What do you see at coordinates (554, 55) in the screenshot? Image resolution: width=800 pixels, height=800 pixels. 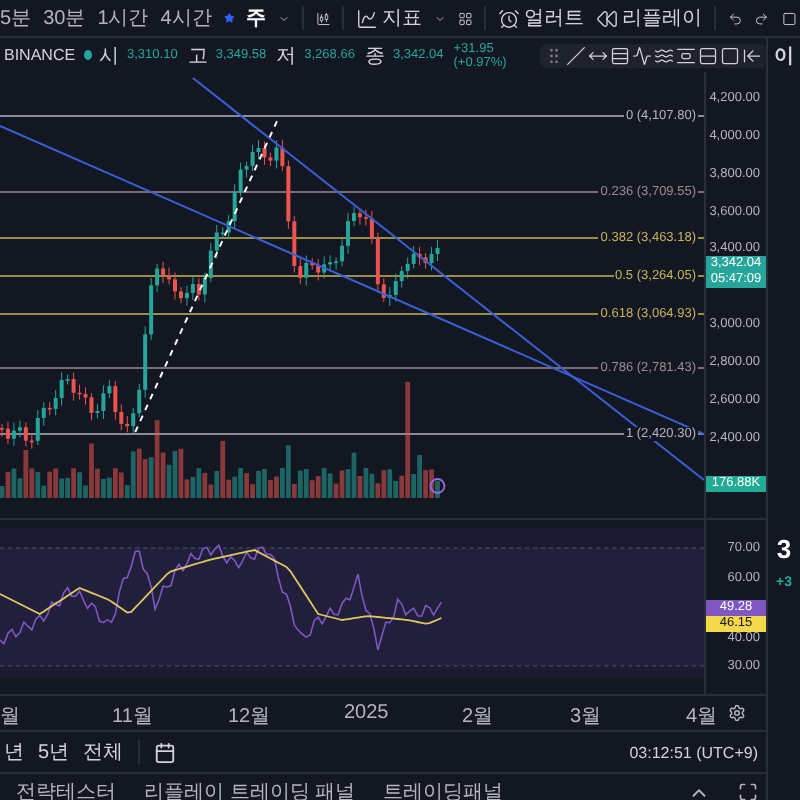 I see `grip-icon` at bounding box center [554, 55].